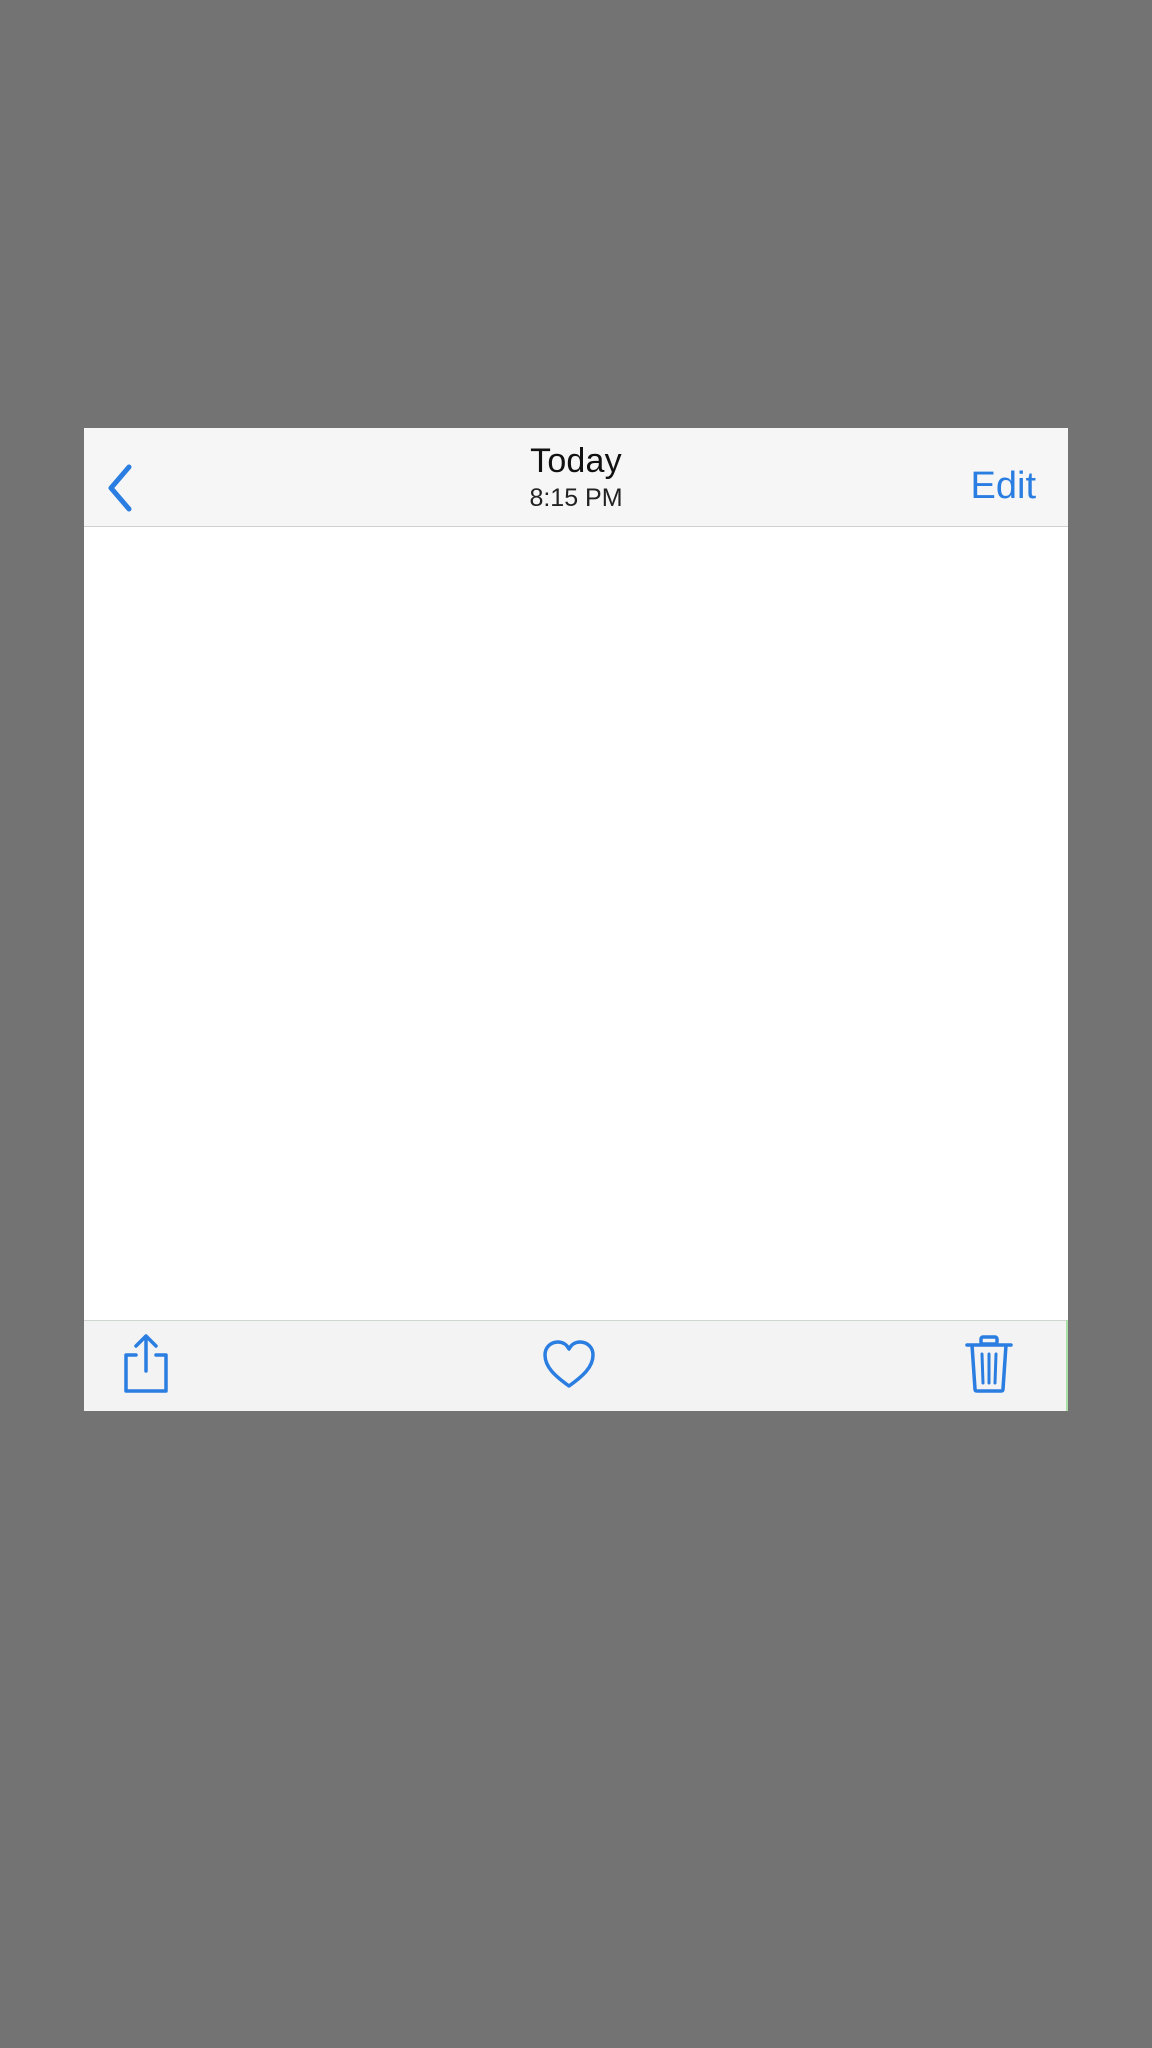  I want to click on favorite-button, so click(569, 1364).